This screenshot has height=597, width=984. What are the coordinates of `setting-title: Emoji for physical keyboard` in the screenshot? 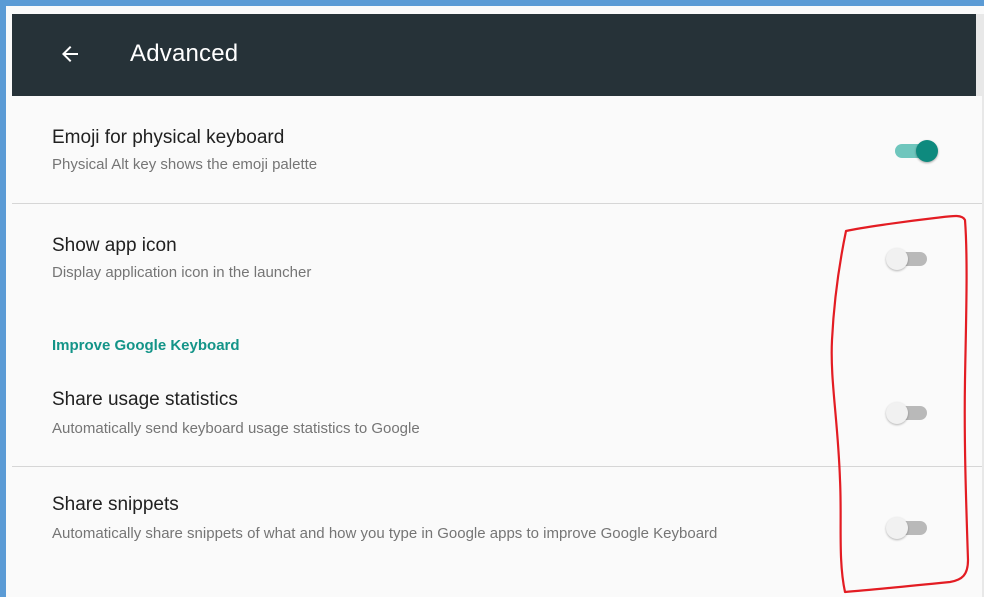 It's located at (168, 137).